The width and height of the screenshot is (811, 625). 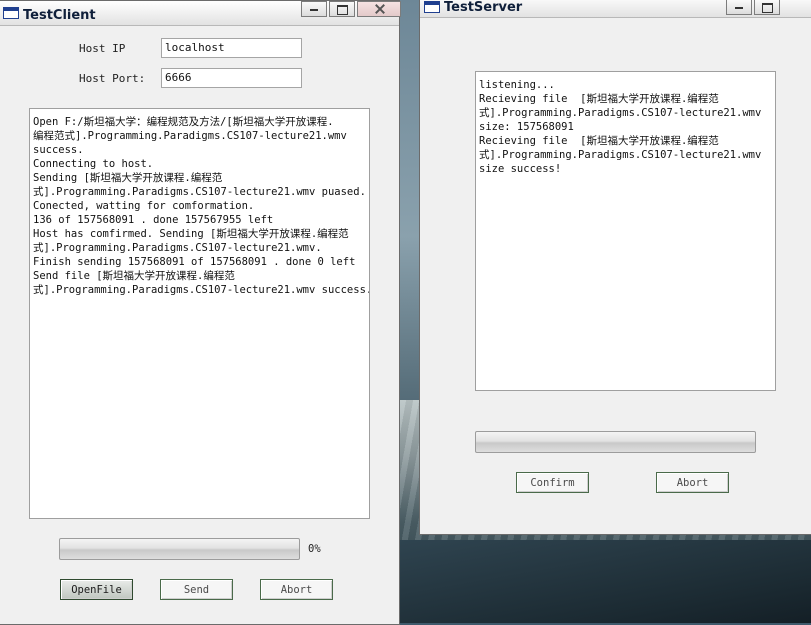 I want to click on server-log-line: size: 157568091, so click(x=526, y=127).